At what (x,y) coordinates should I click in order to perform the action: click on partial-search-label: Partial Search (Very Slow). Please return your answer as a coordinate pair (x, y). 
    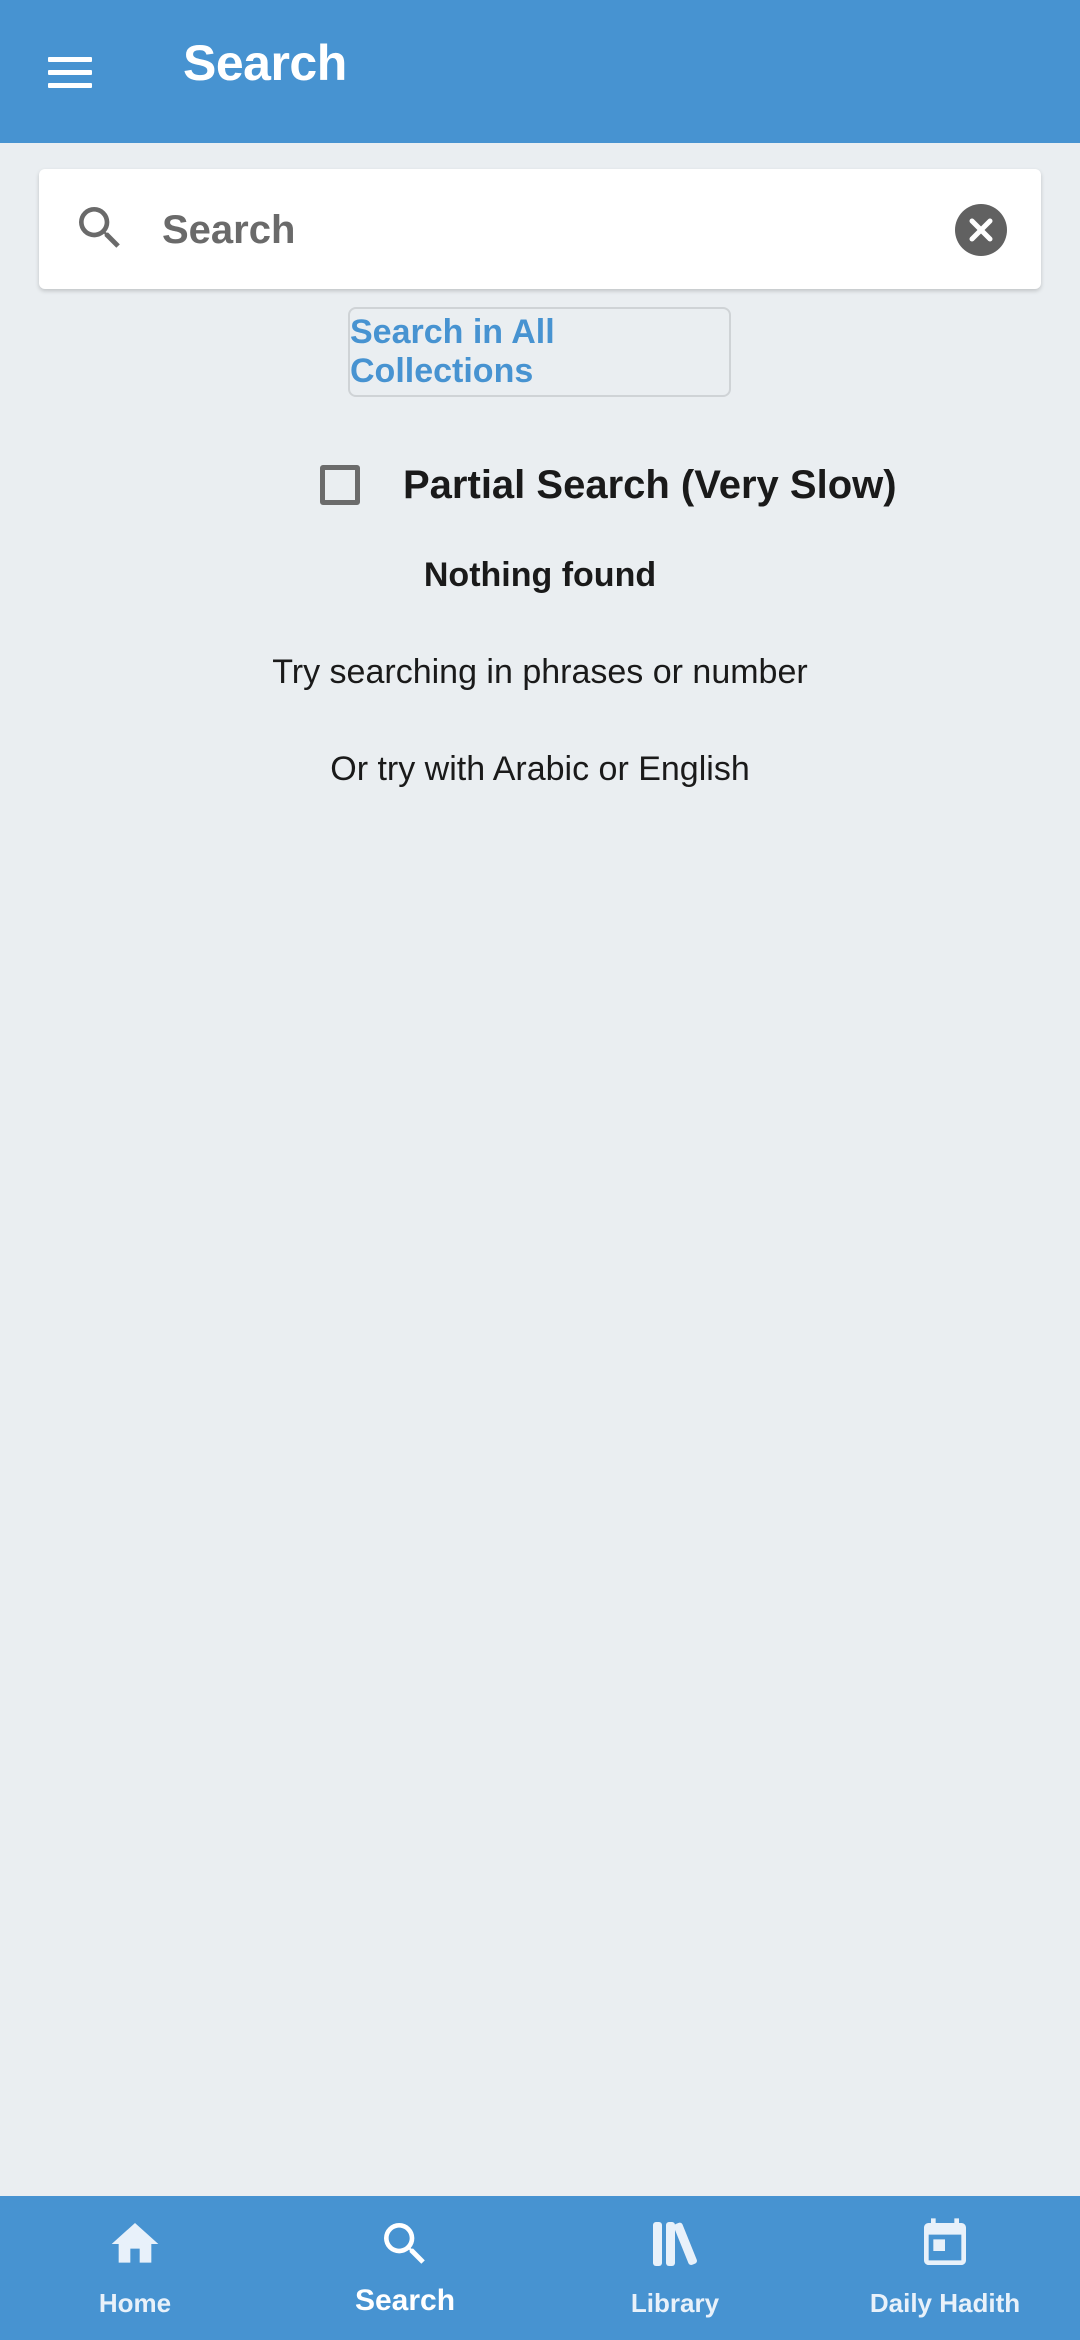
    Looking at the image, I should click on (650, 484).